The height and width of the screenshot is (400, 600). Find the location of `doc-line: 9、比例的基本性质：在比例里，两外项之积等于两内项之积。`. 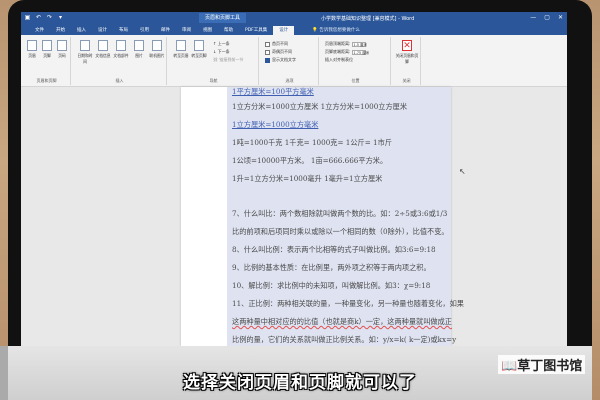

doc-line: 9、比例的基本性质：在比例里，两外项之积等于两内项之积。 is located at coordinates (331, 267).